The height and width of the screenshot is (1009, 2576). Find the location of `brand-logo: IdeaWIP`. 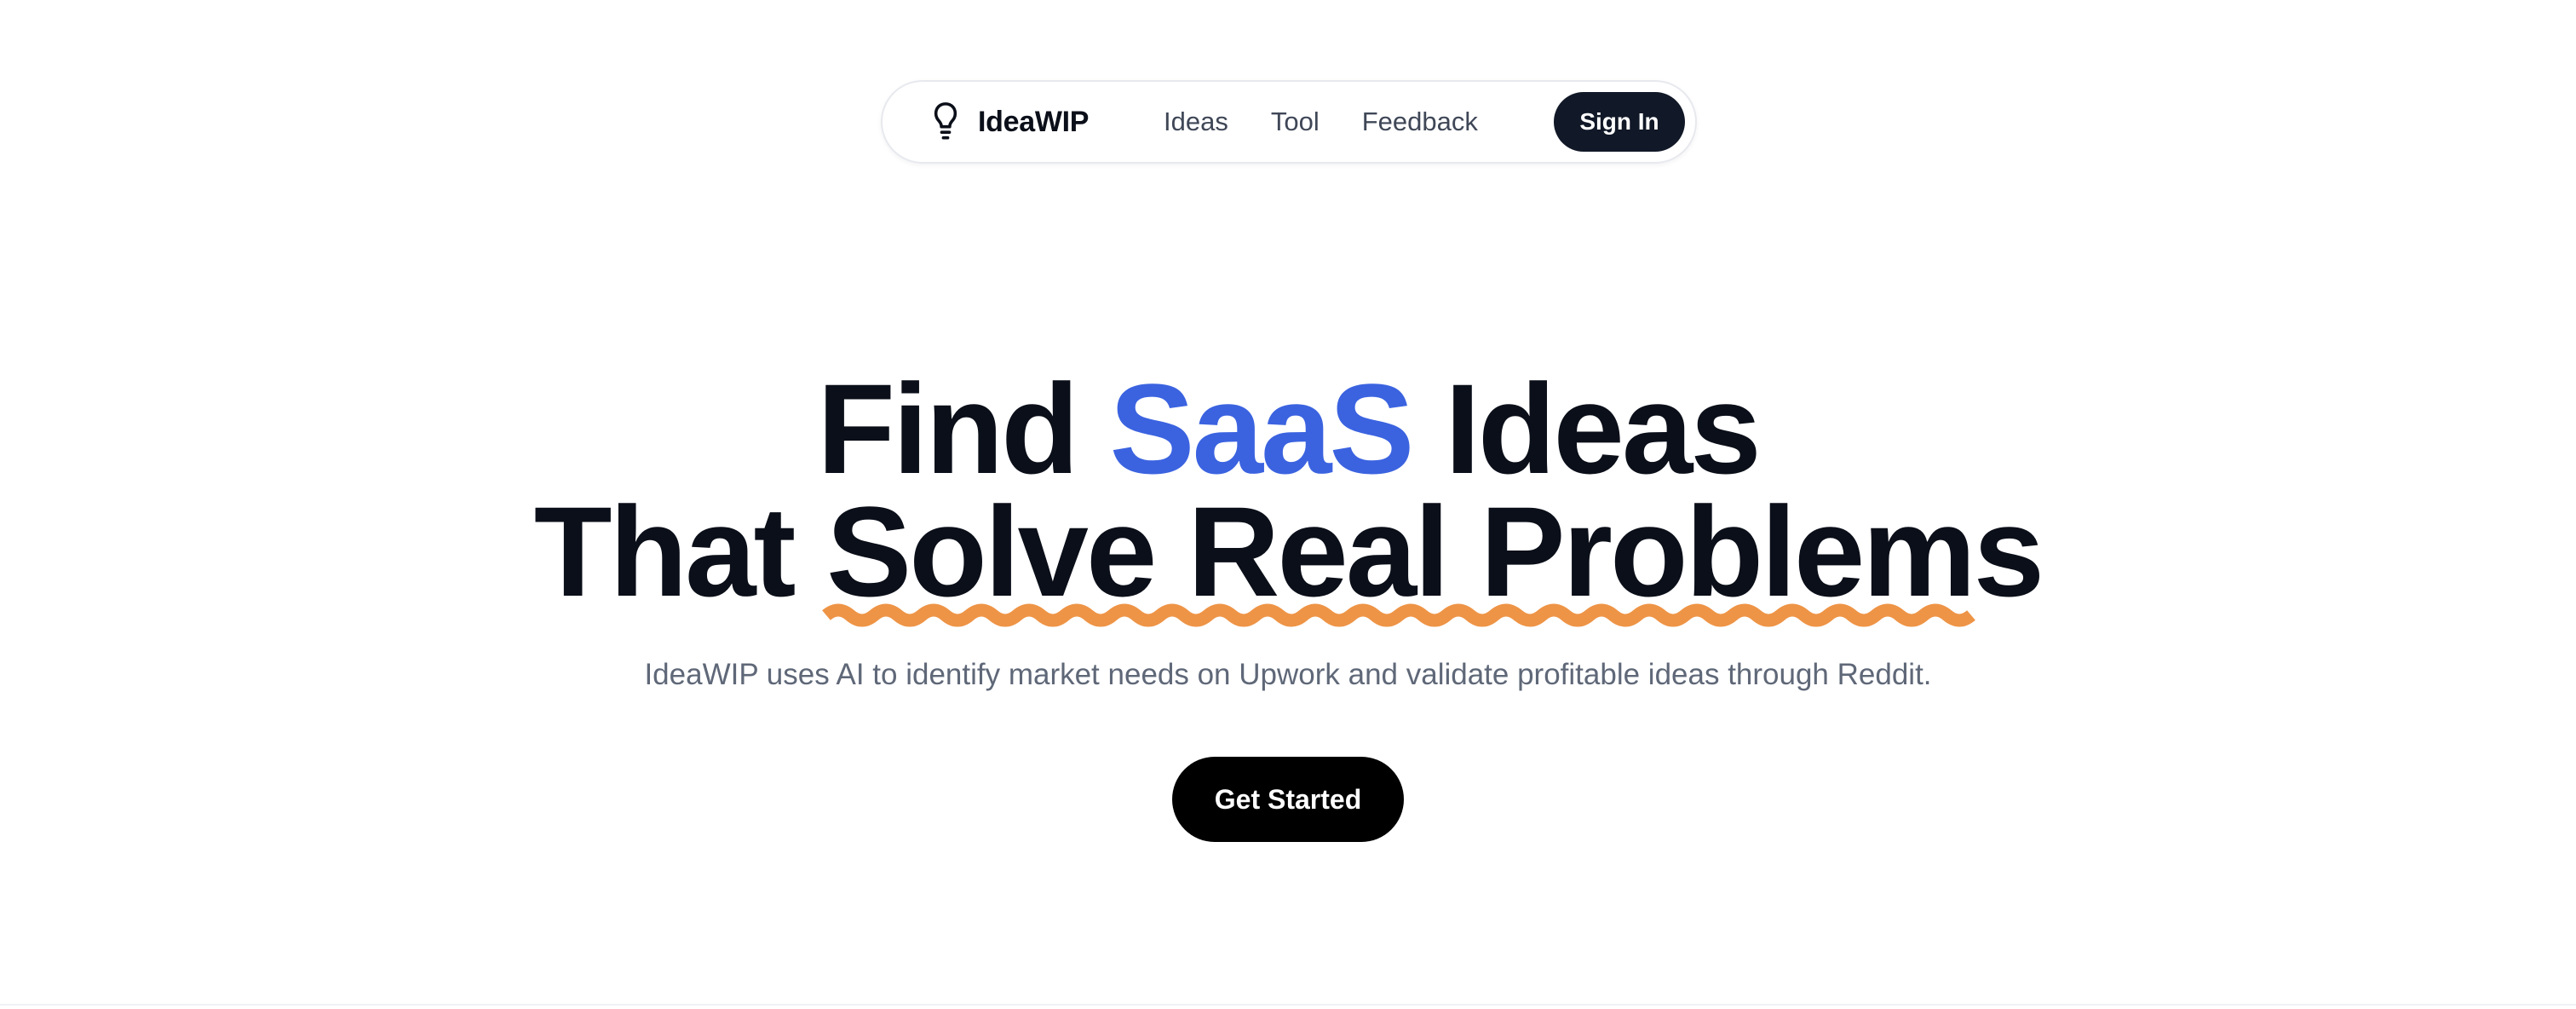

brand-logo: IdeaWIP is located at coordinates (1009, 122).